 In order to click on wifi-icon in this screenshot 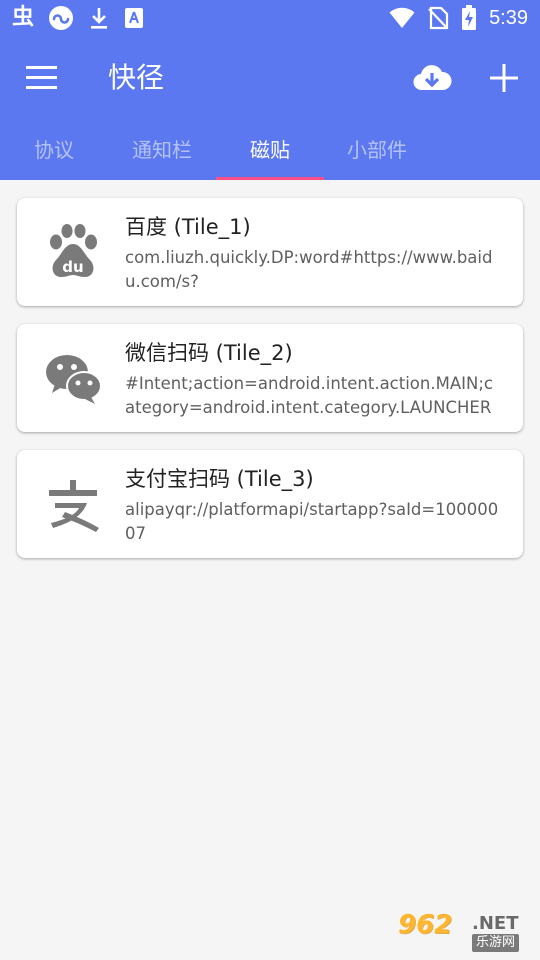, I will do `click(402, 18)`.